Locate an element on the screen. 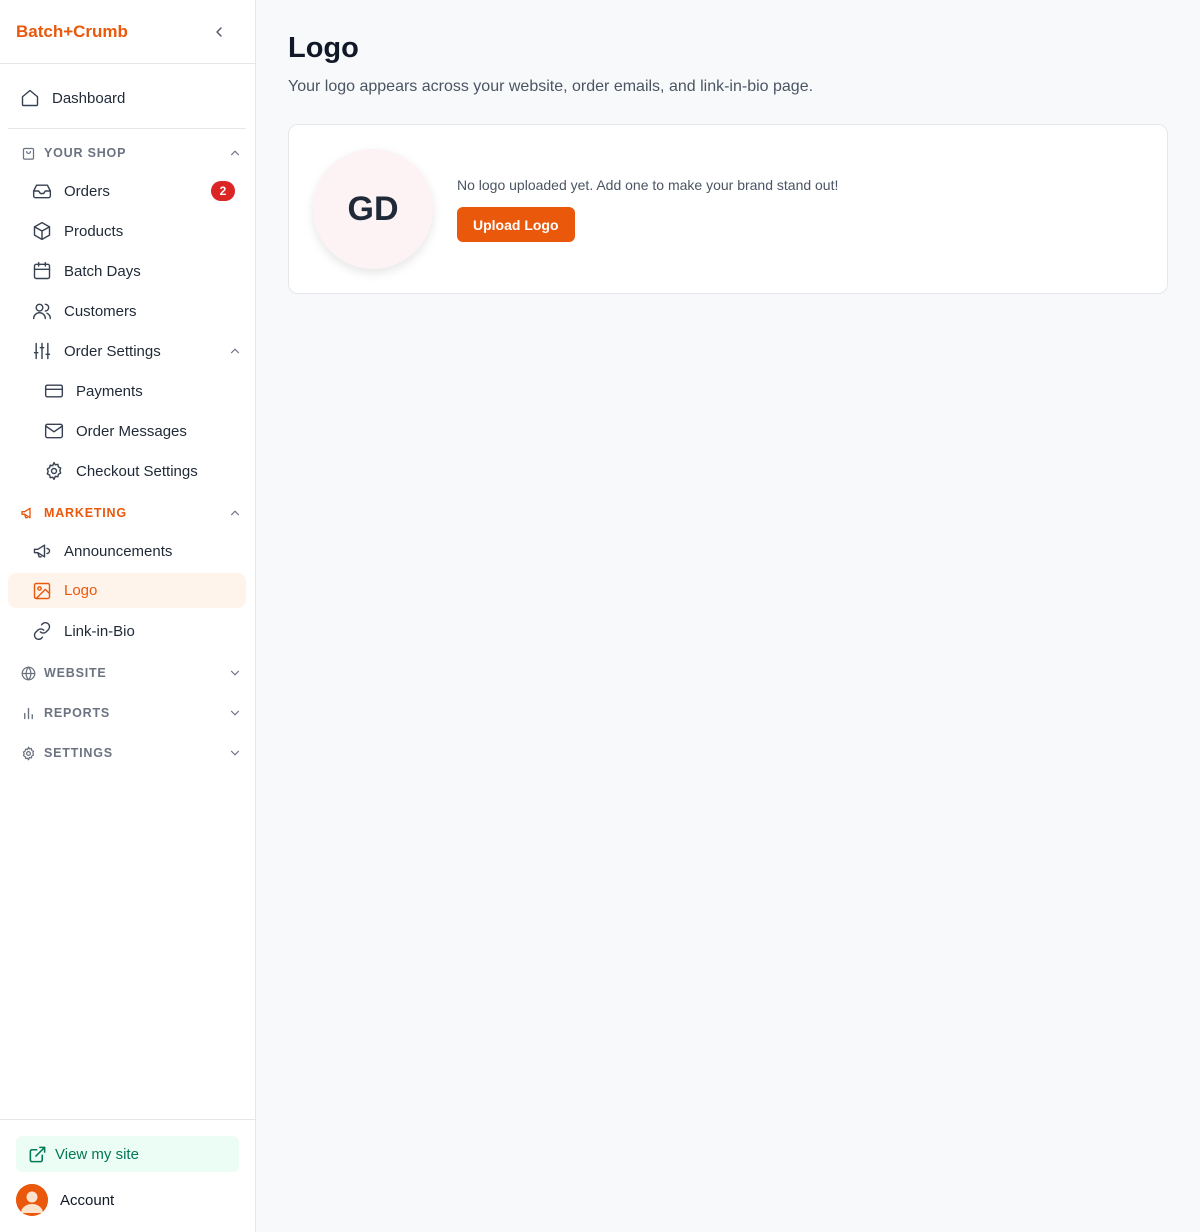  calendar-icon is located at coordinates (42, 271).